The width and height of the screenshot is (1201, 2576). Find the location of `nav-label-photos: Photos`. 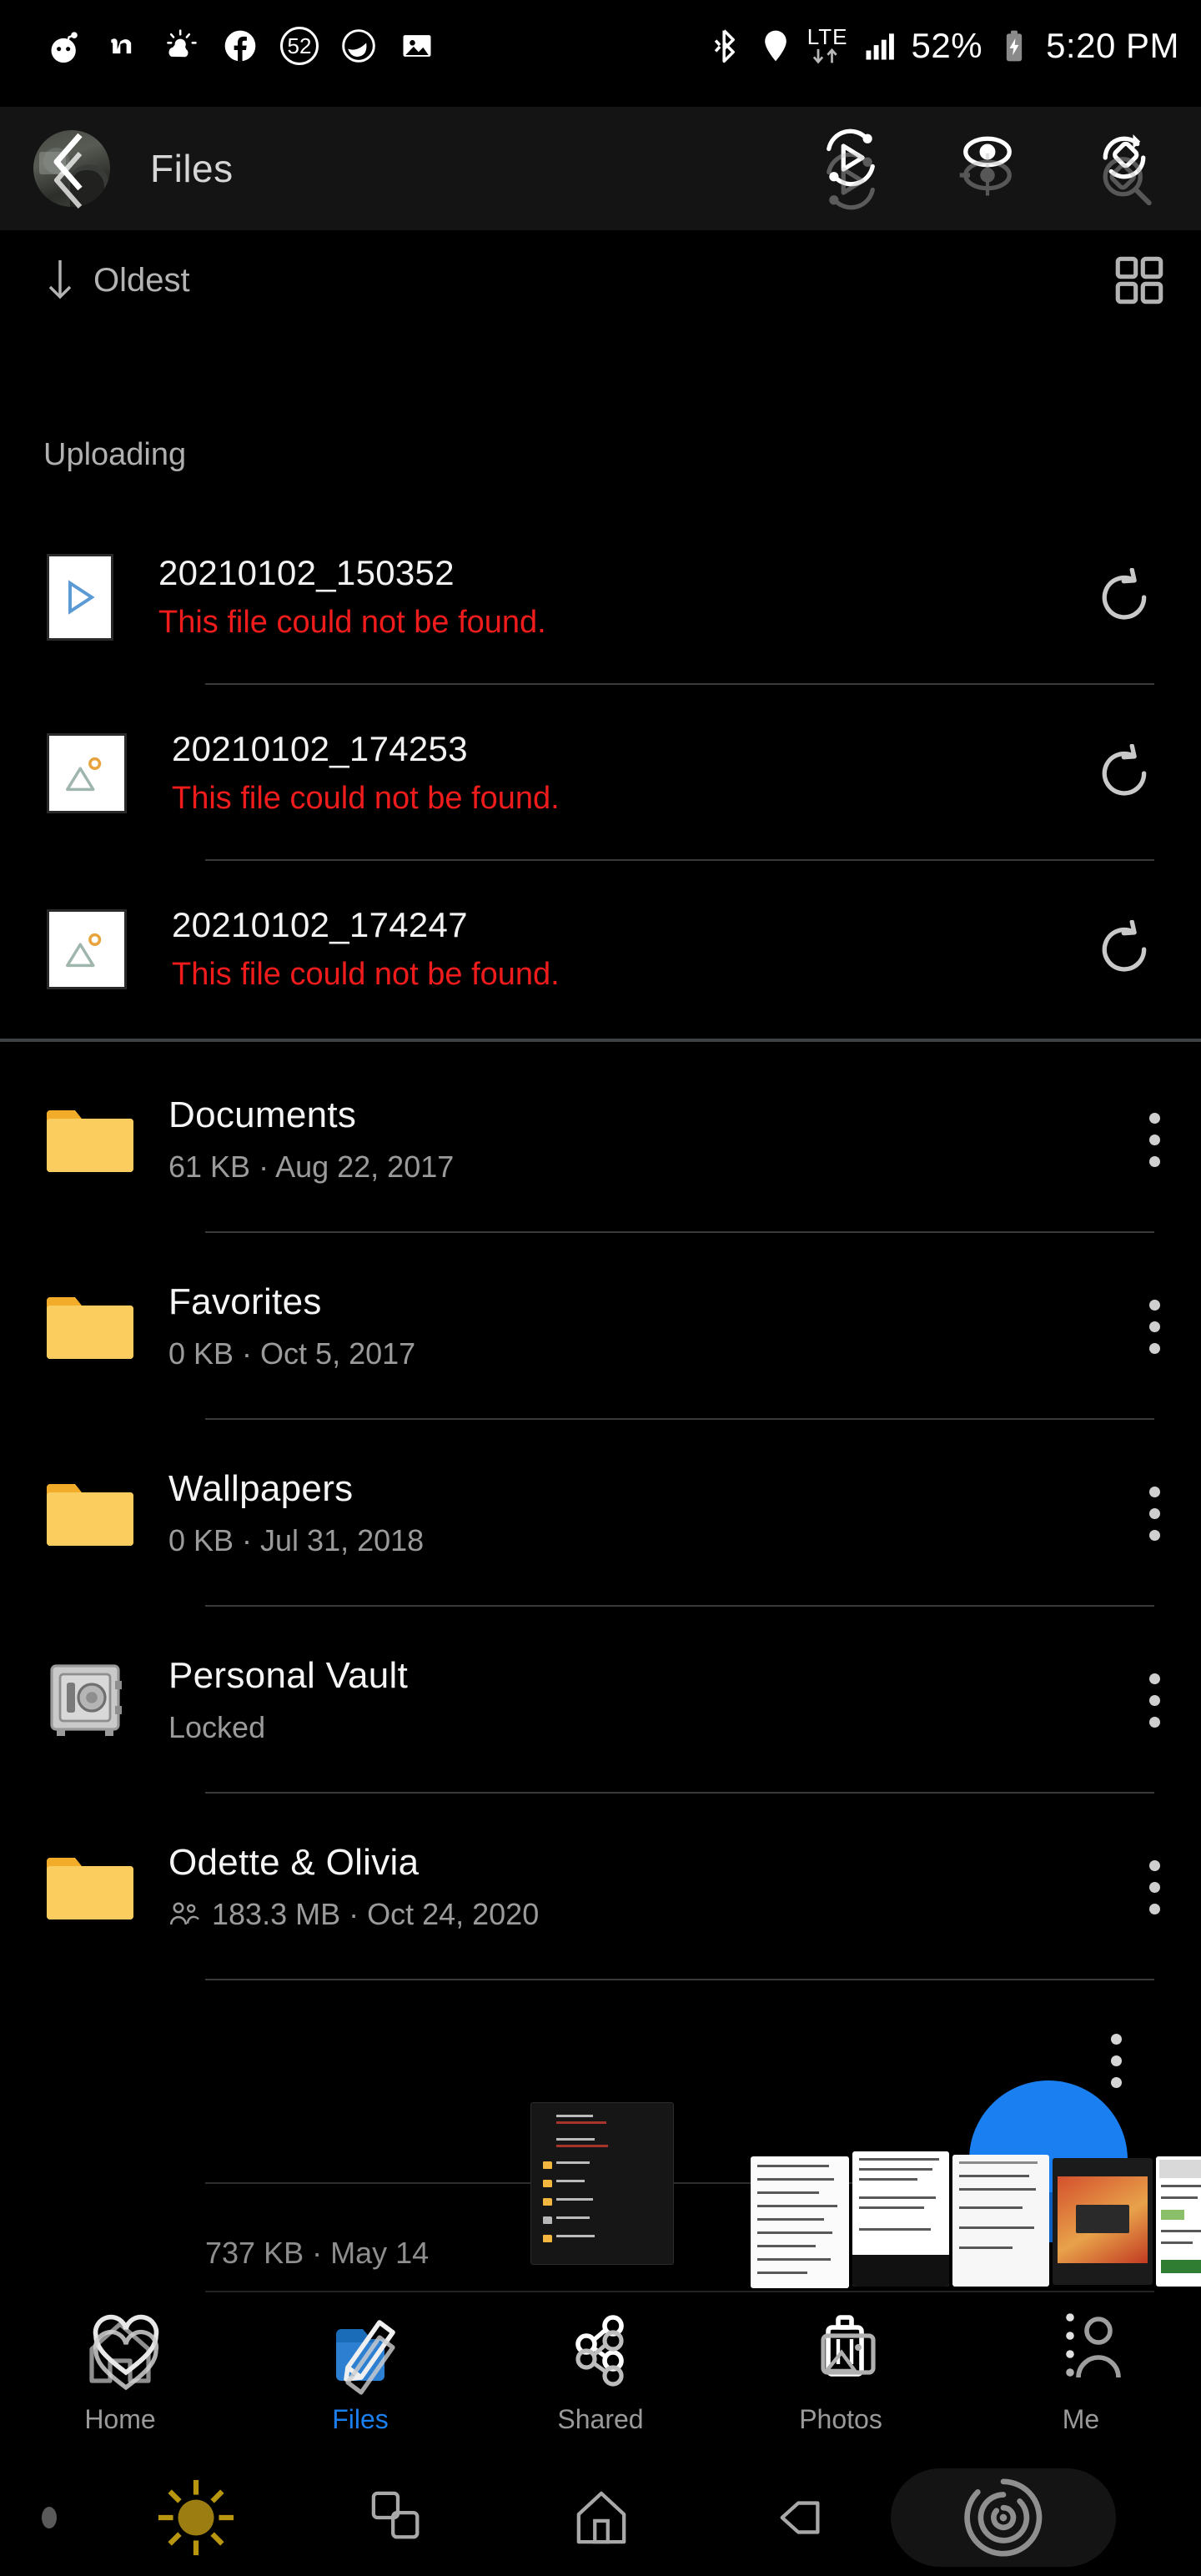

nav-label-photos: Photos is located at coordinates (841, 2419).